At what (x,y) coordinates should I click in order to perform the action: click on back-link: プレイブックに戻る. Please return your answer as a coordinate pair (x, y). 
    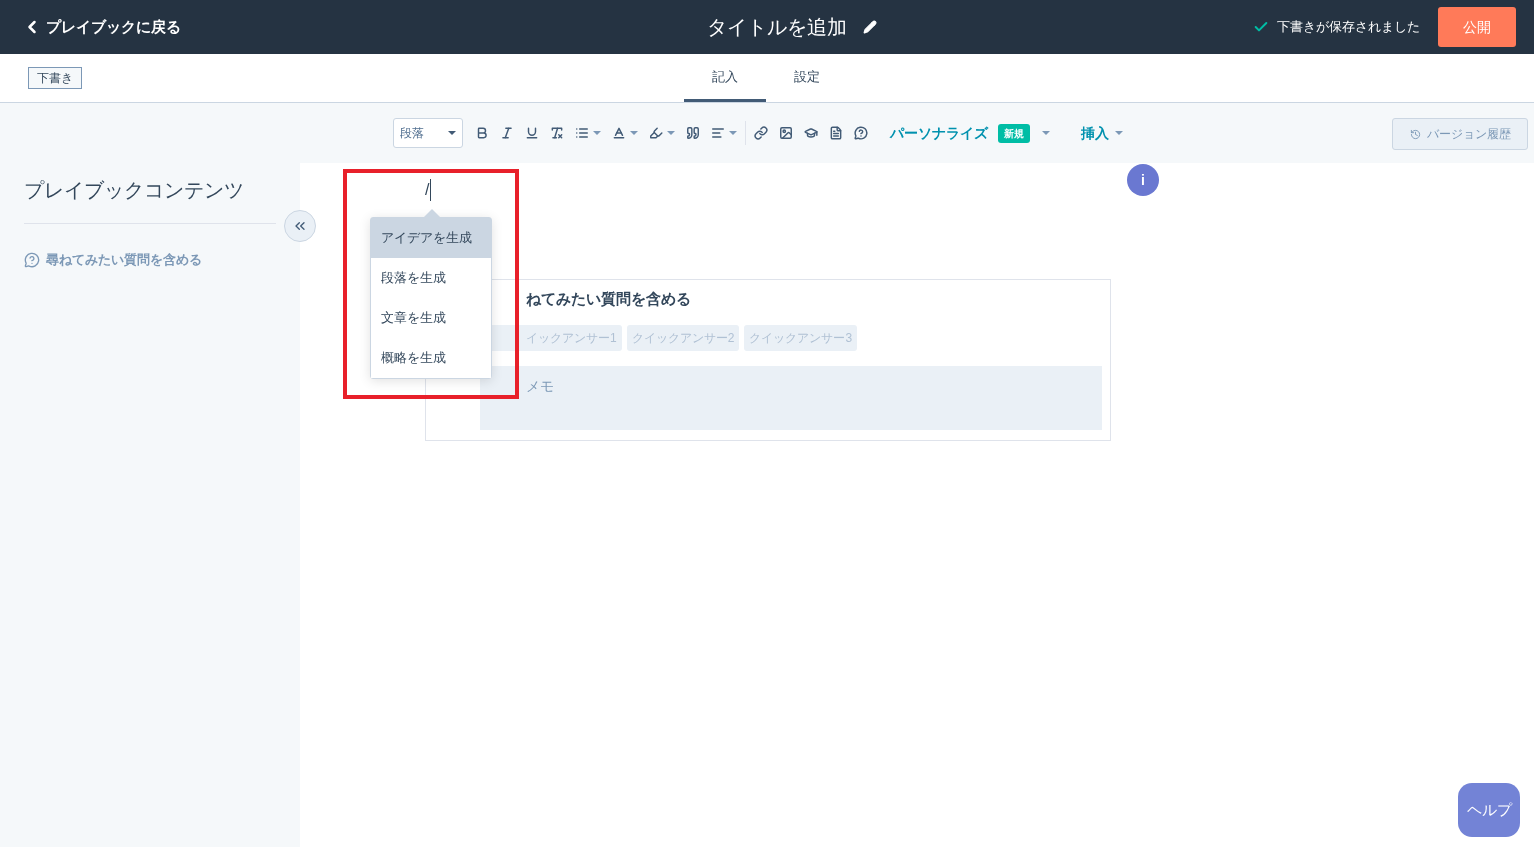
    Looking at the image, I should click on (172, 27).